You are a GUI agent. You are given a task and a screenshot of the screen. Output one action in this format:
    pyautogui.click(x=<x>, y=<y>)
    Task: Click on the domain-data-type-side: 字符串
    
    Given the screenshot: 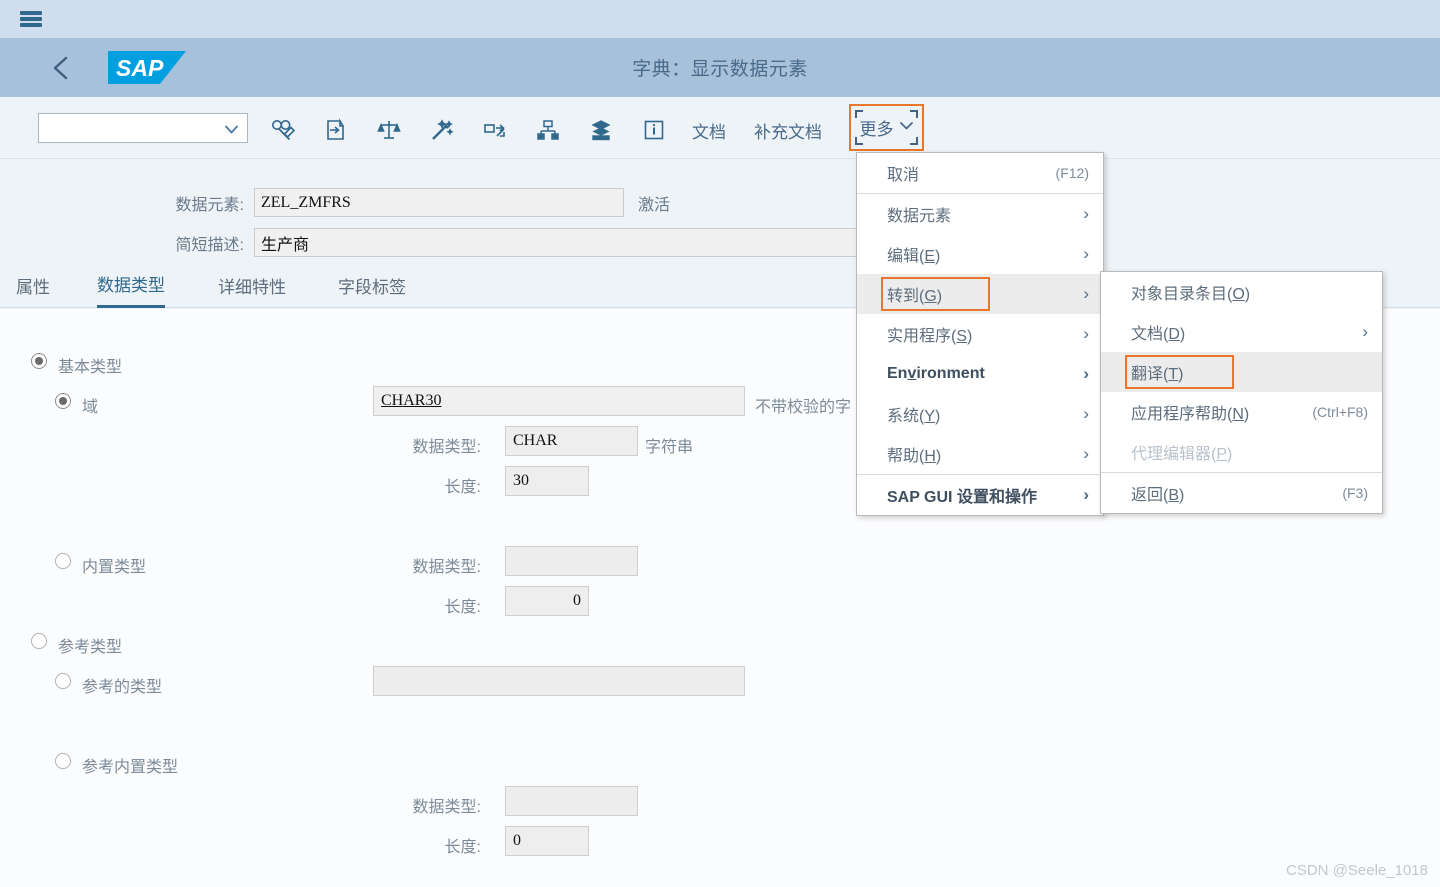 What is the action you would take?
    pyautogui.click(x=669, y=447)
    